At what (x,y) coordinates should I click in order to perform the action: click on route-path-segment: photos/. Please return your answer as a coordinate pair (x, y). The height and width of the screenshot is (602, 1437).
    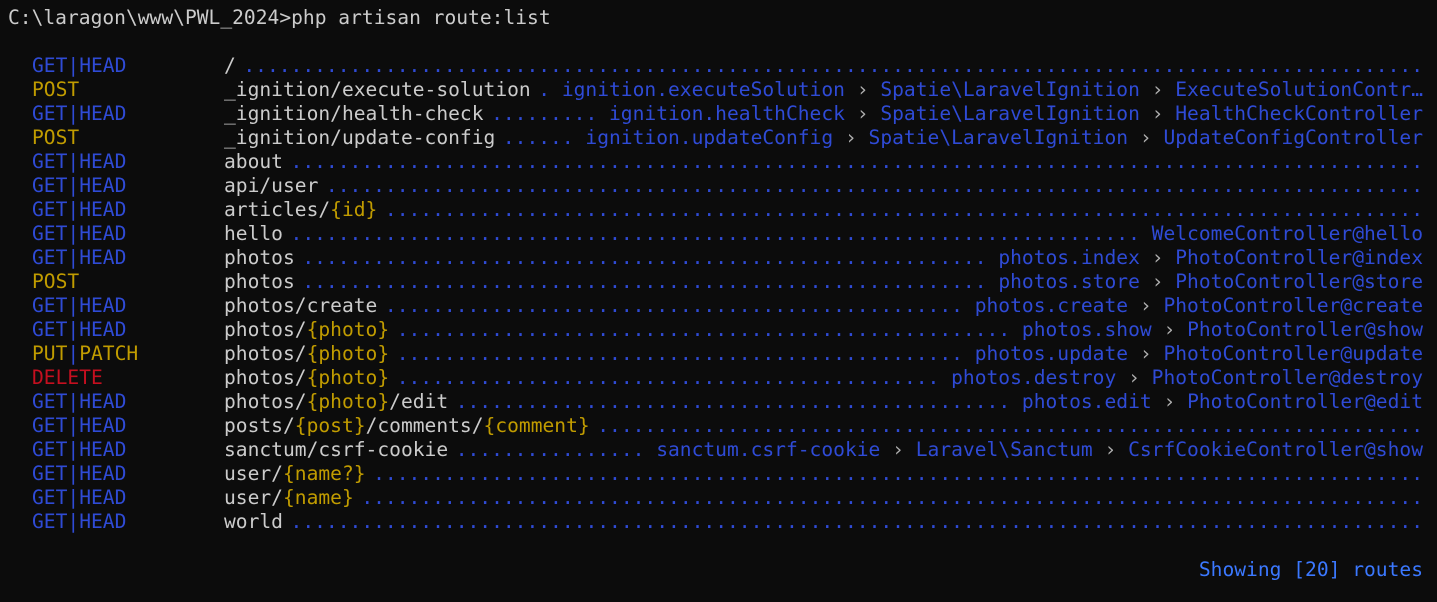
    Looking at the image, I should click on (265, 353).